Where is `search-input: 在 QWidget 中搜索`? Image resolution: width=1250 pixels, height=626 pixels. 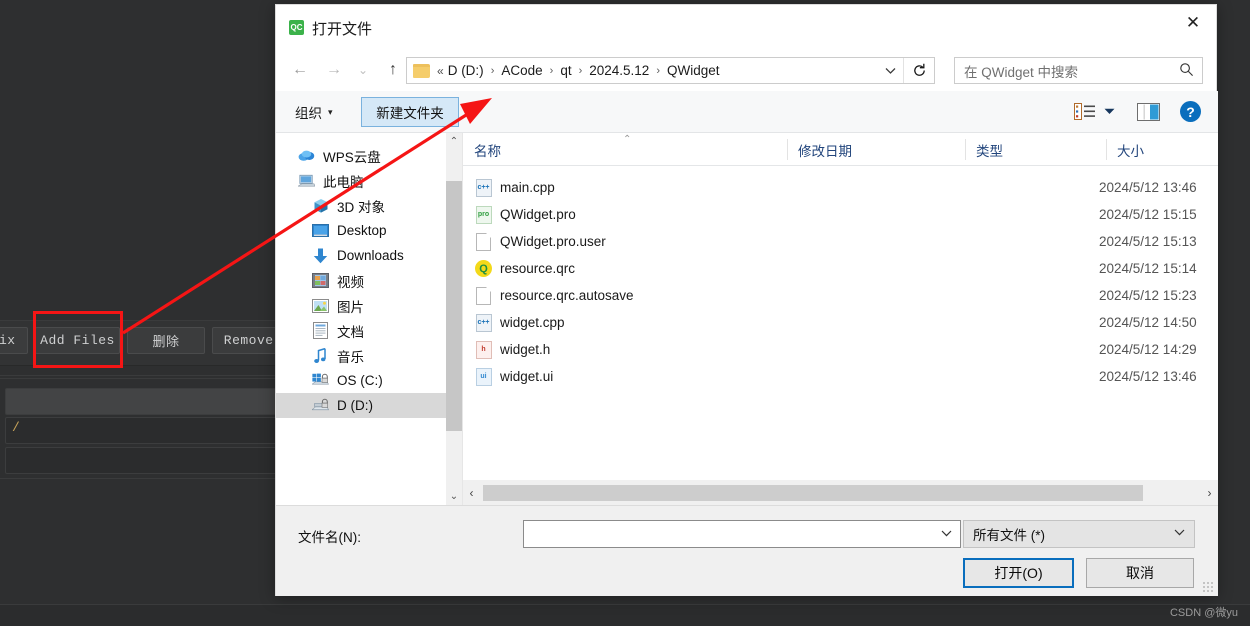
search-input: 在 QWidget 中搜索 is located at coordinates (1078, 70).